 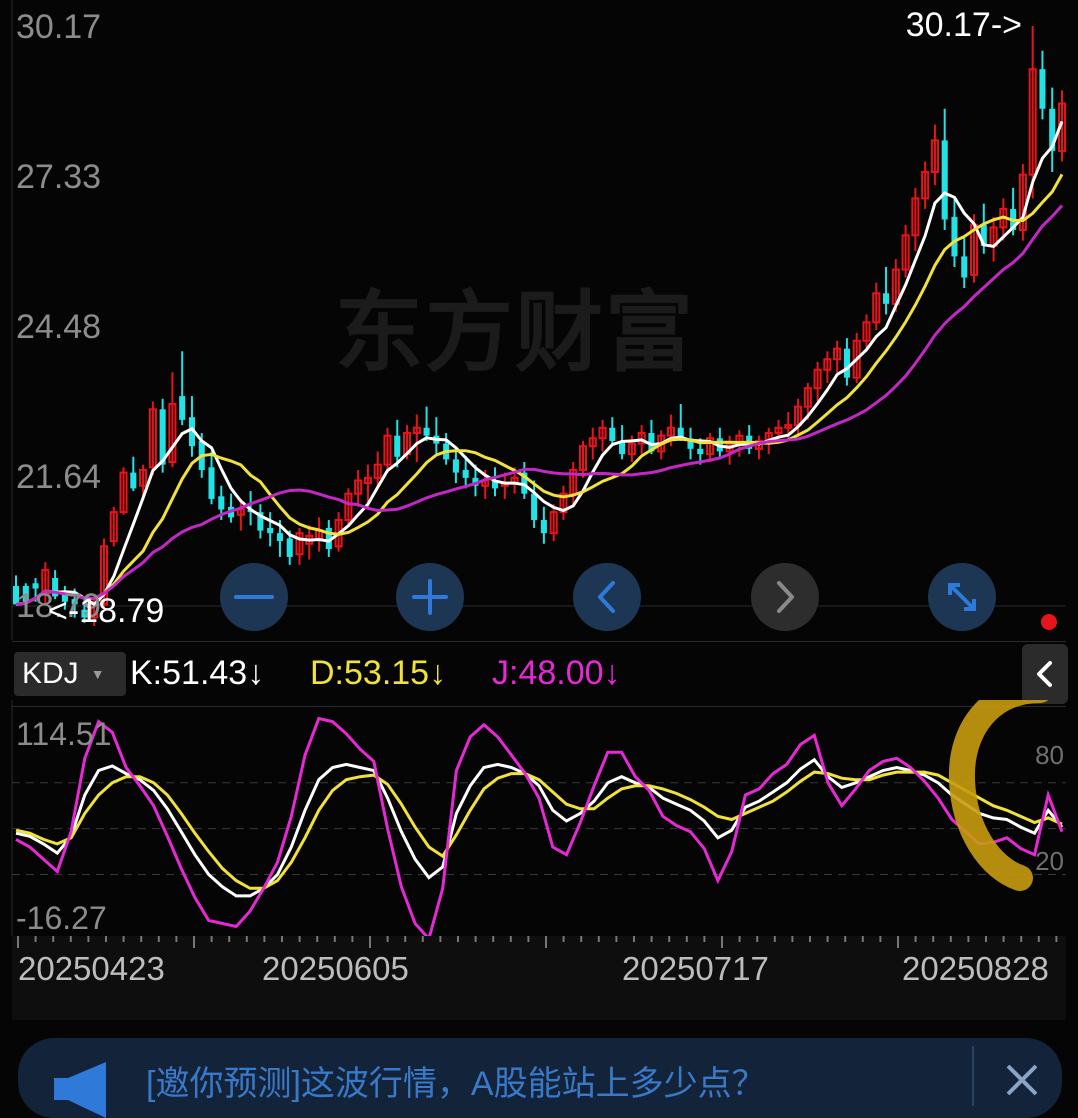 What do you see at coordinates (106, 611) in the screenshot?
I see `low-price-marker: <-18.79` at bounding box center [106, 611].